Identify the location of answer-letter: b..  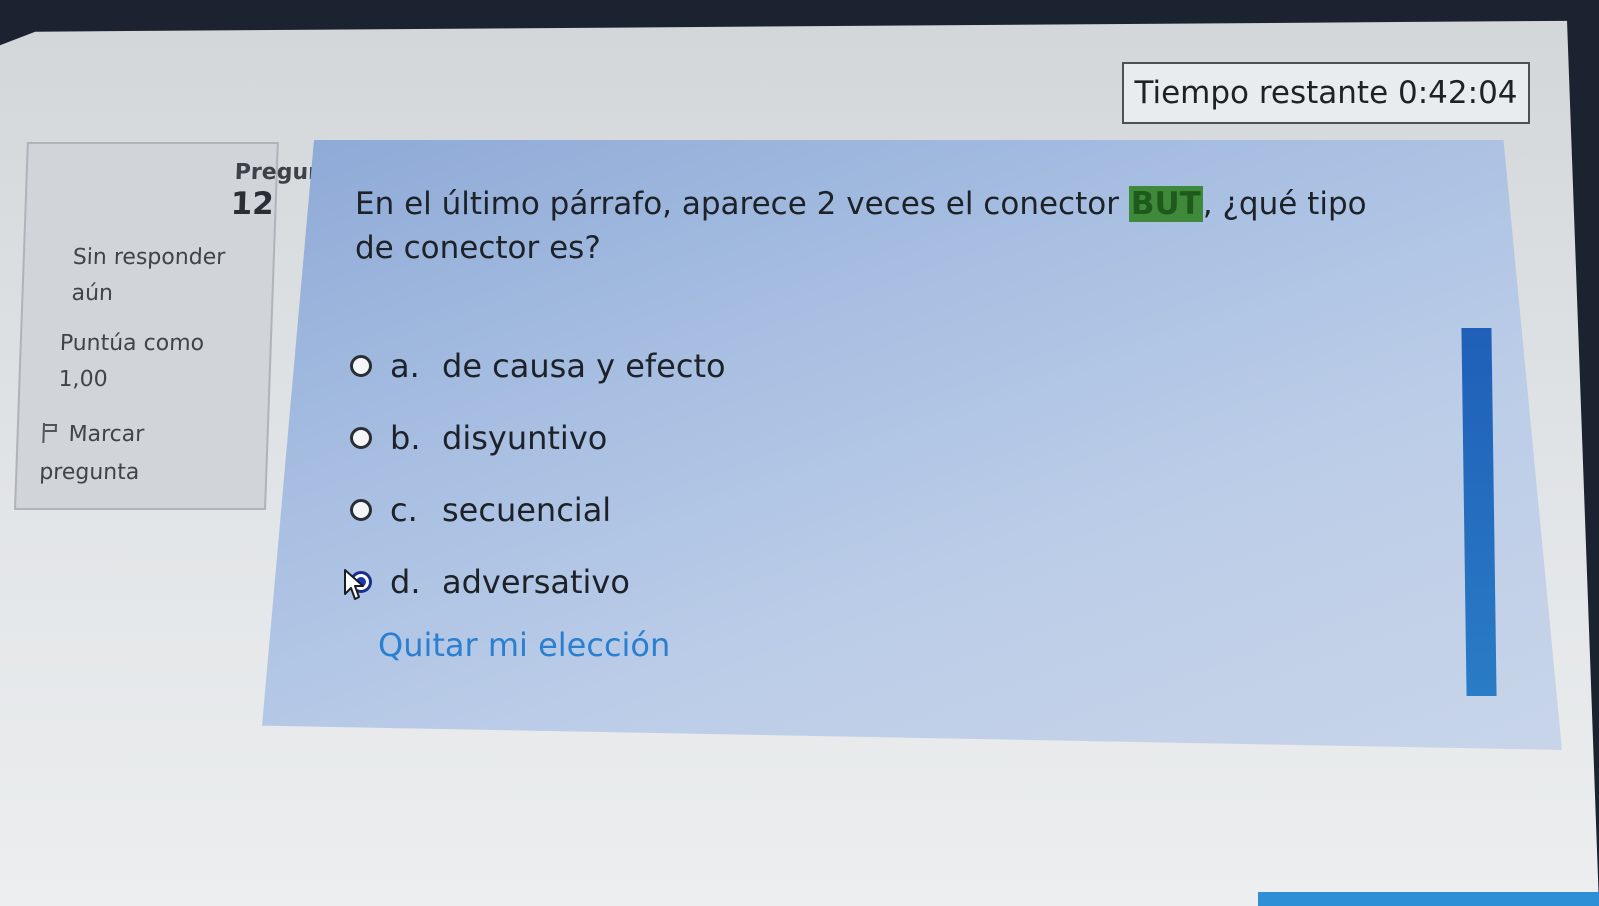
(405, 438).